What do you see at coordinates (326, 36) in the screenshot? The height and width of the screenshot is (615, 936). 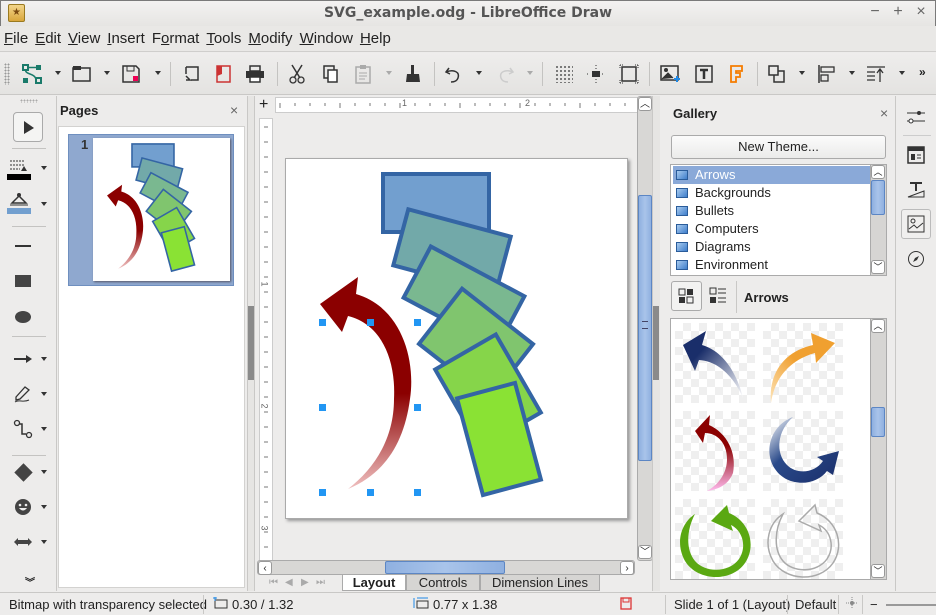 I see `menu-window: Window` at bounding box center [326, 36].